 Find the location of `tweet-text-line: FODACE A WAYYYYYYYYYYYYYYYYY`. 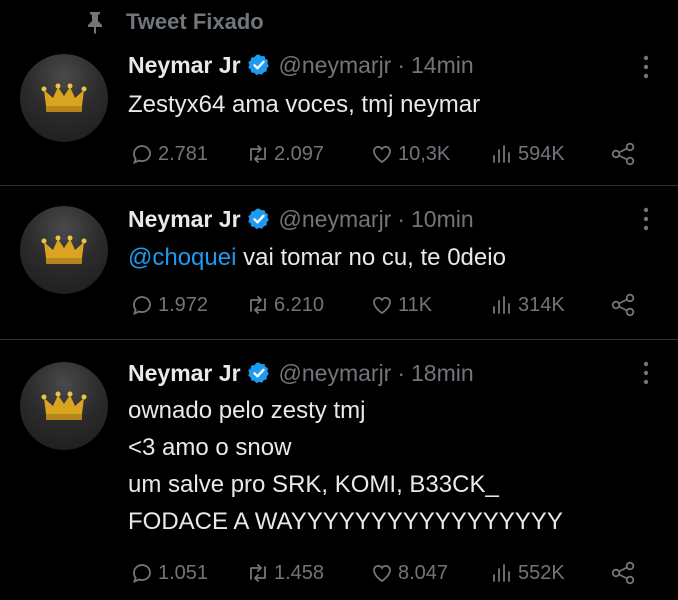

tweet-text-line: FODACE A WAYYYYYYYYYYYYYYYYY is located at coordinates (345, 521).